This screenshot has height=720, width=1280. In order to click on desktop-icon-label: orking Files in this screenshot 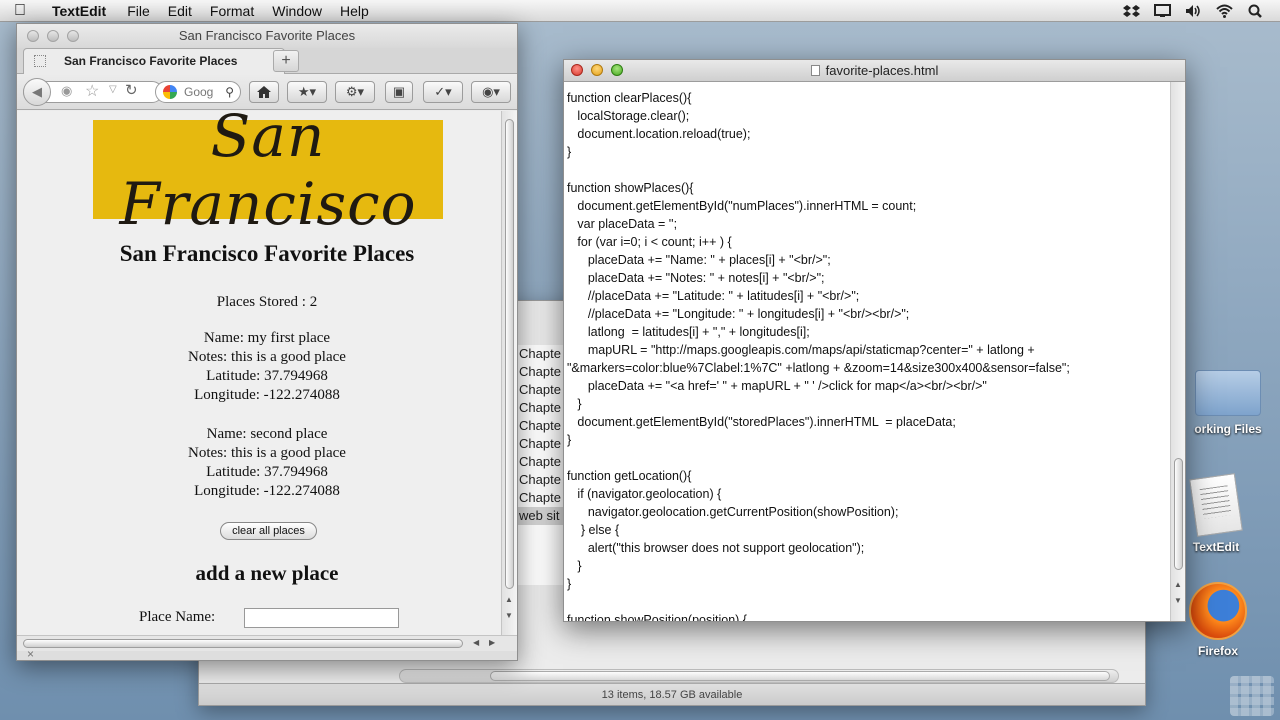, I will do `click(1228, 429)`.